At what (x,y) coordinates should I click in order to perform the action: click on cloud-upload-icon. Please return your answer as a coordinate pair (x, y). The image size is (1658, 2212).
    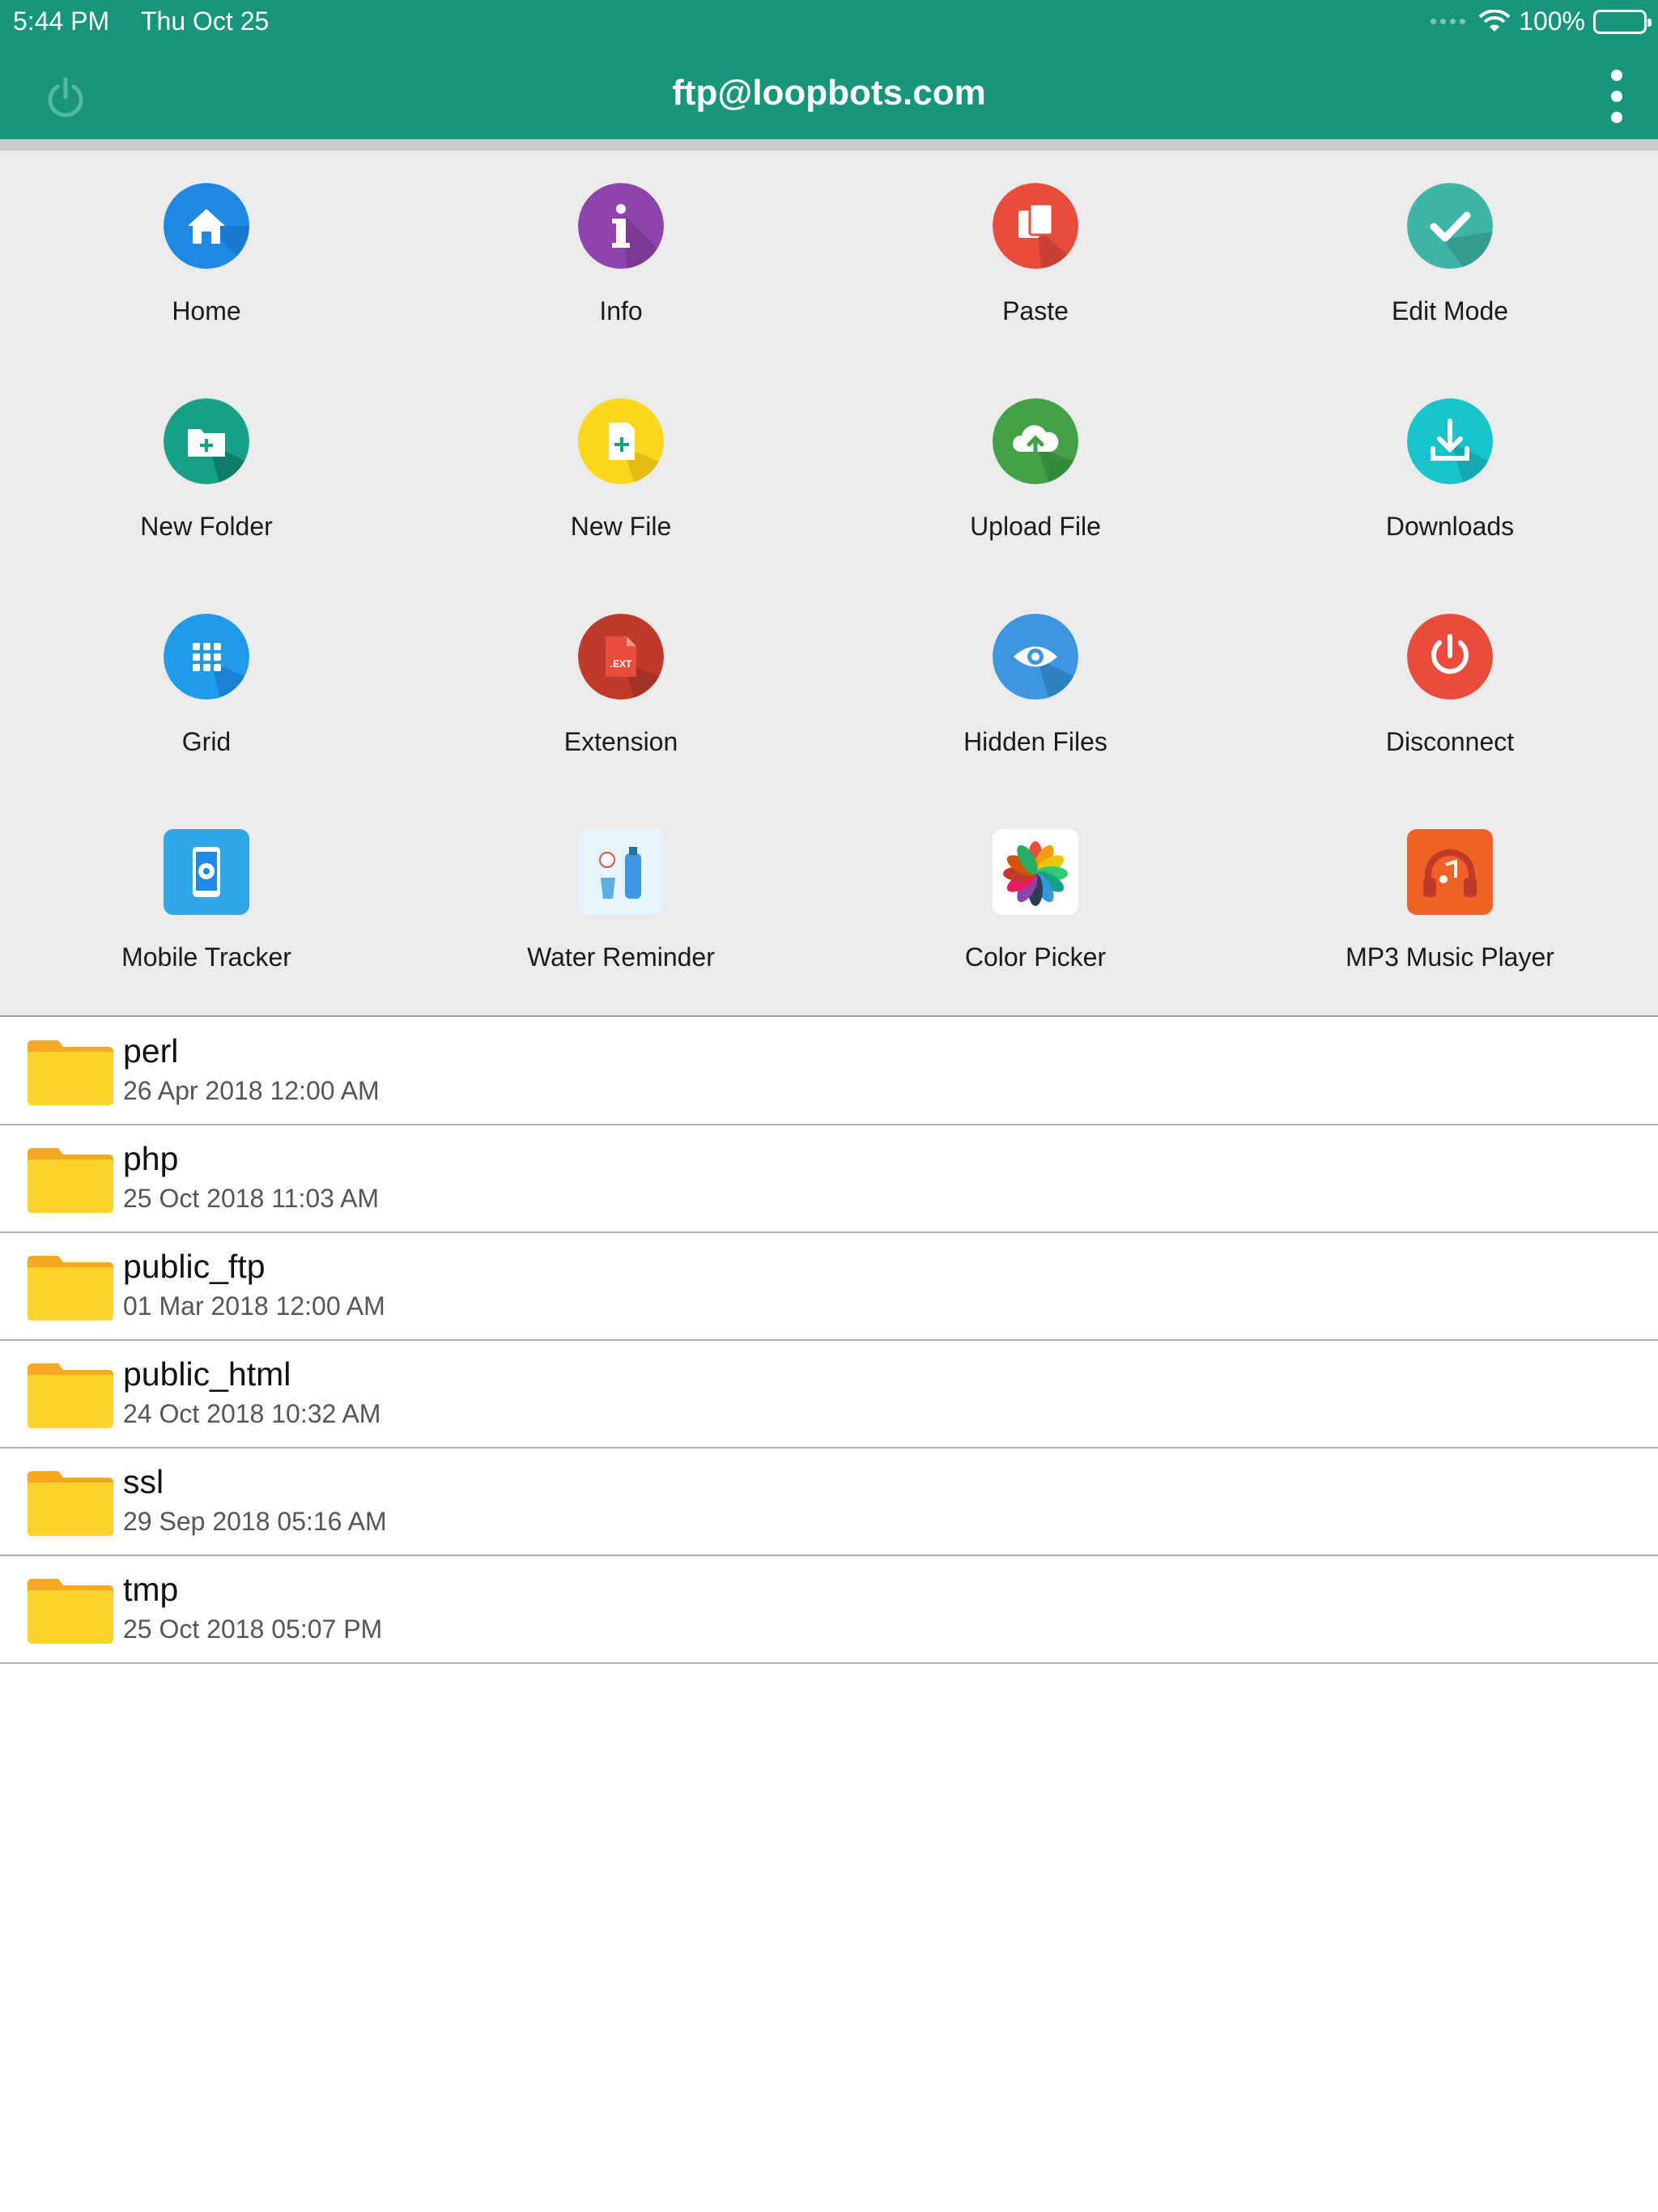
    Looking at the image, I should click on (1035, 441).